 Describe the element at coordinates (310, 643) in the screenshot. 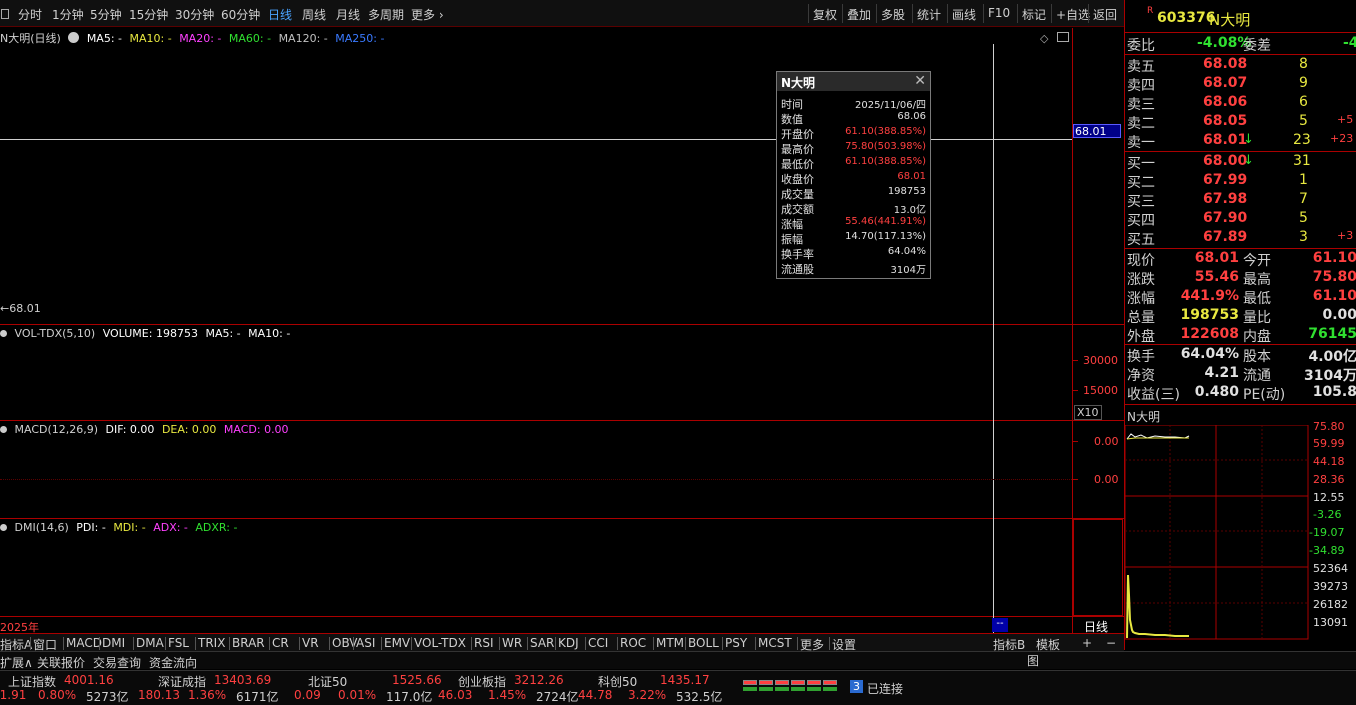

I see `indicator-tab: VR` at that location.